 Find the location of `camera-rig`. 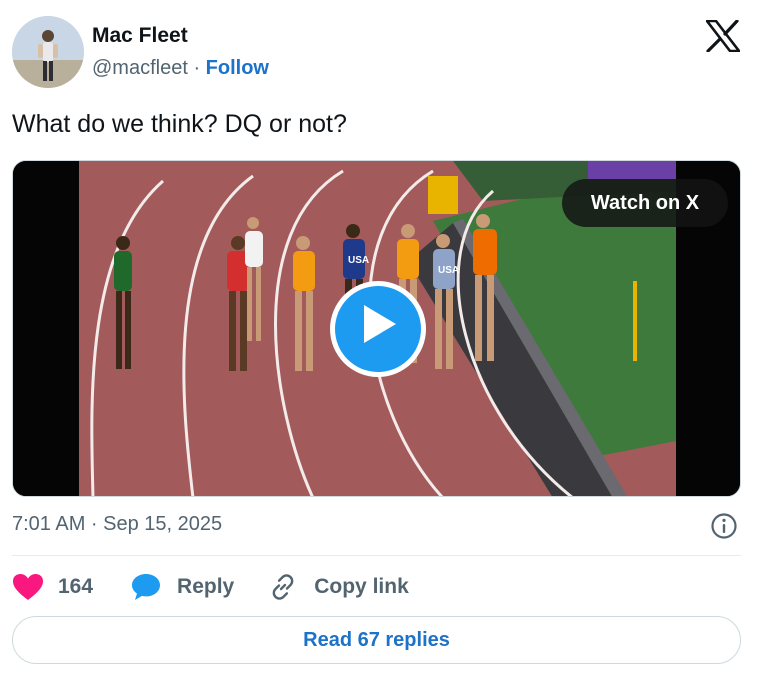

camera-rig is located at coordinates (443, 195).